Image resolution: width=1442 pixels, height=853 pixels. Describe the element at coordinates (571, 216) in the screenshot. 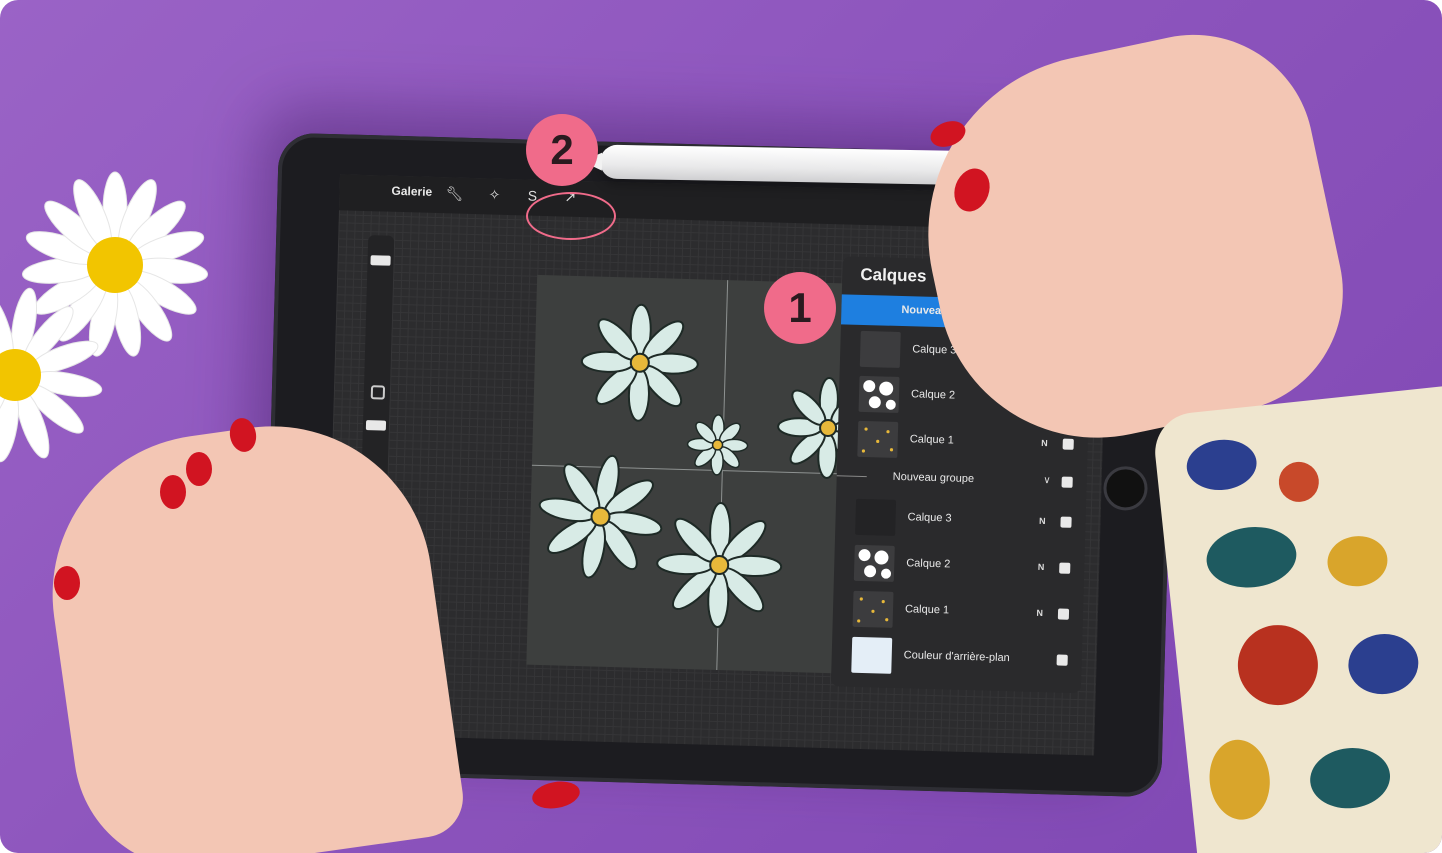

I see `annotation-highlight-ring` at that location.